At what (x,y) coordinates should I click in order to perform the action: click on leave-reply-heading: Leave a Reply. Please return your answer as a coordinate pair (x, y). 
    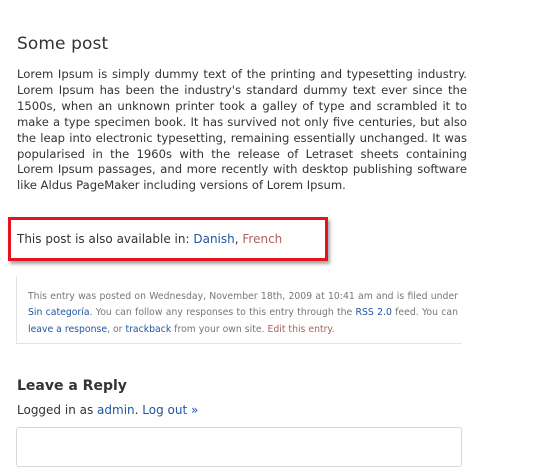
    Looking at the image, I should click on (72, 386).